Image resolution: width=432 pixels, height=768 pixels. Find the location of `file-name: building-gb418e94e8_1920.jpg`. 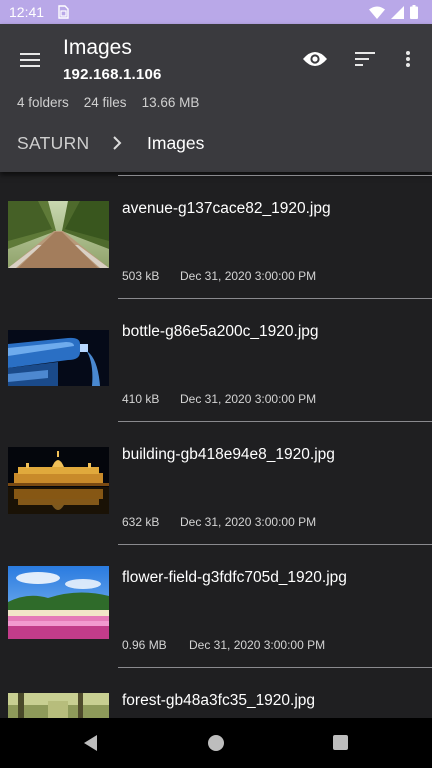

file-name: building-gb418e94e8_1920.jpg is located at coordinates (228, 454).